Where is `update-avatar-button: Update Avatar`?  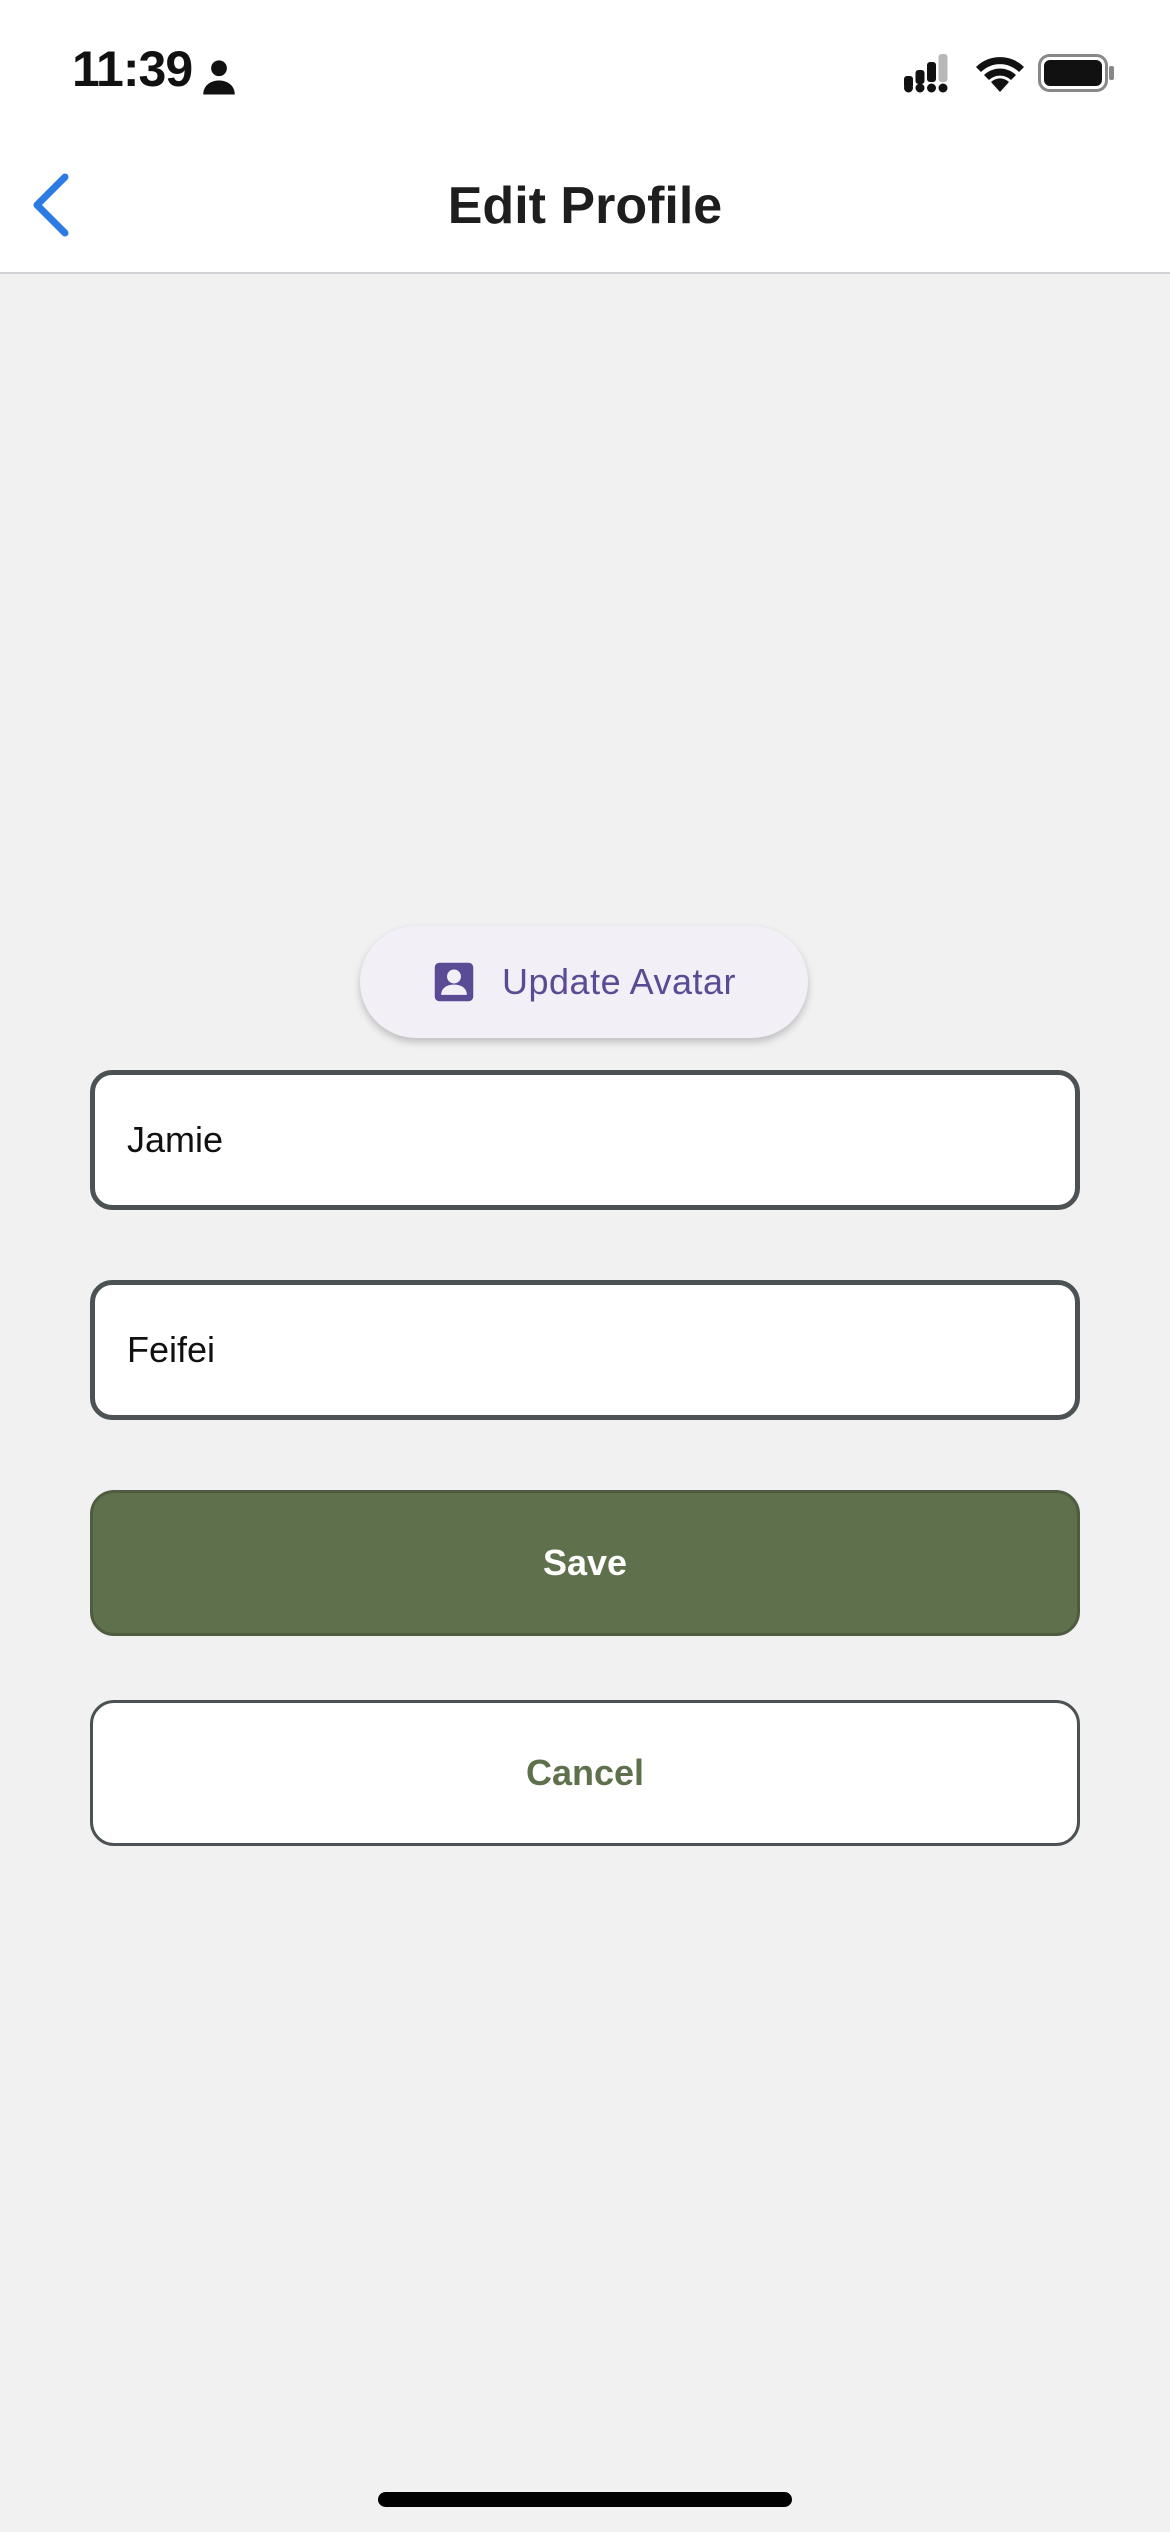
update-avatar-button: Update Avatar is located at coordinates (584, 982).